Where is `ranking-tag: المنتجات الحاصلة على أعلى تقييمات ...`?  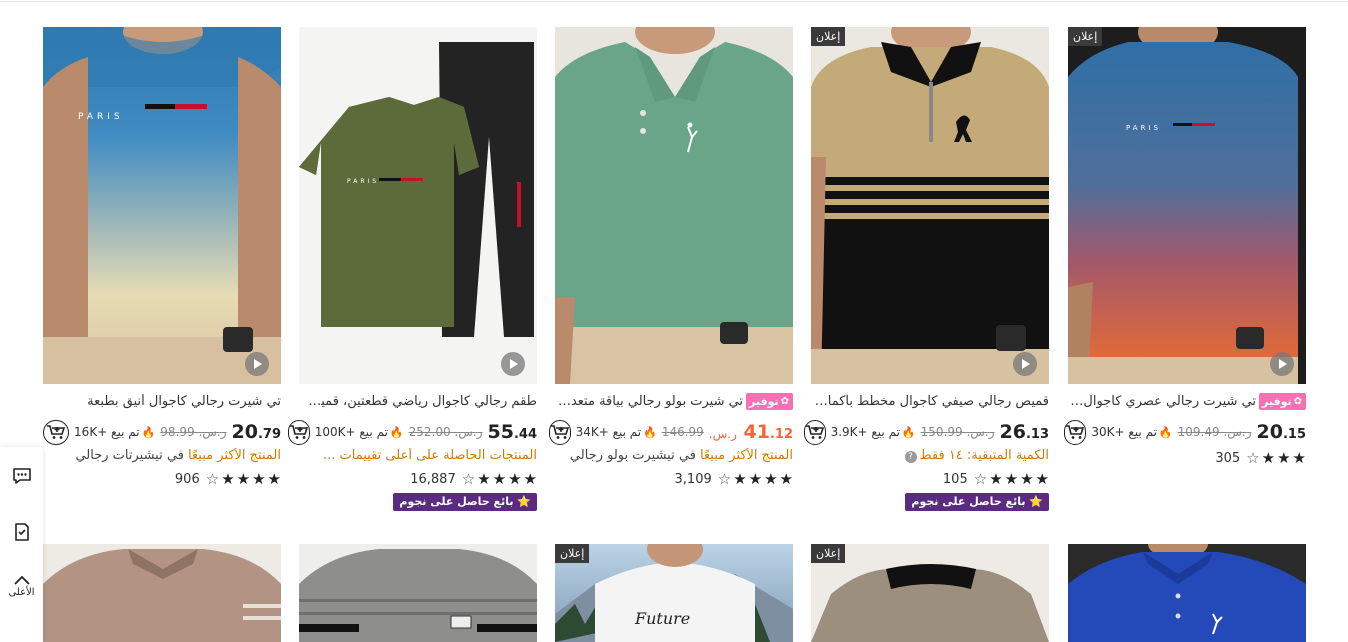
ranking-tag: المنتجات الحاصلة على أعلى تقييمات ... is located at coordinates (418, 458).